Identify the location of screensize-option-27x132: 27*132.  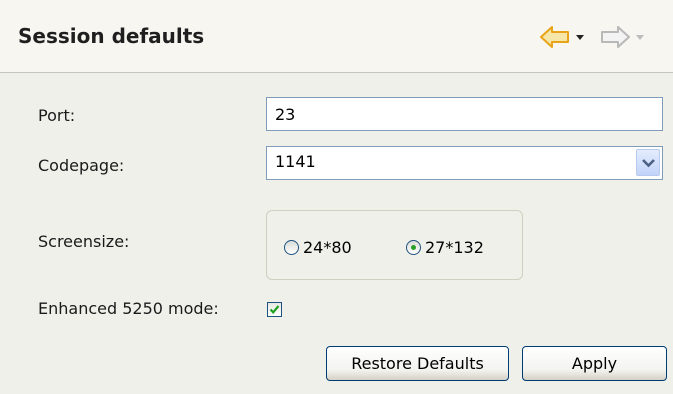
(445, 247).